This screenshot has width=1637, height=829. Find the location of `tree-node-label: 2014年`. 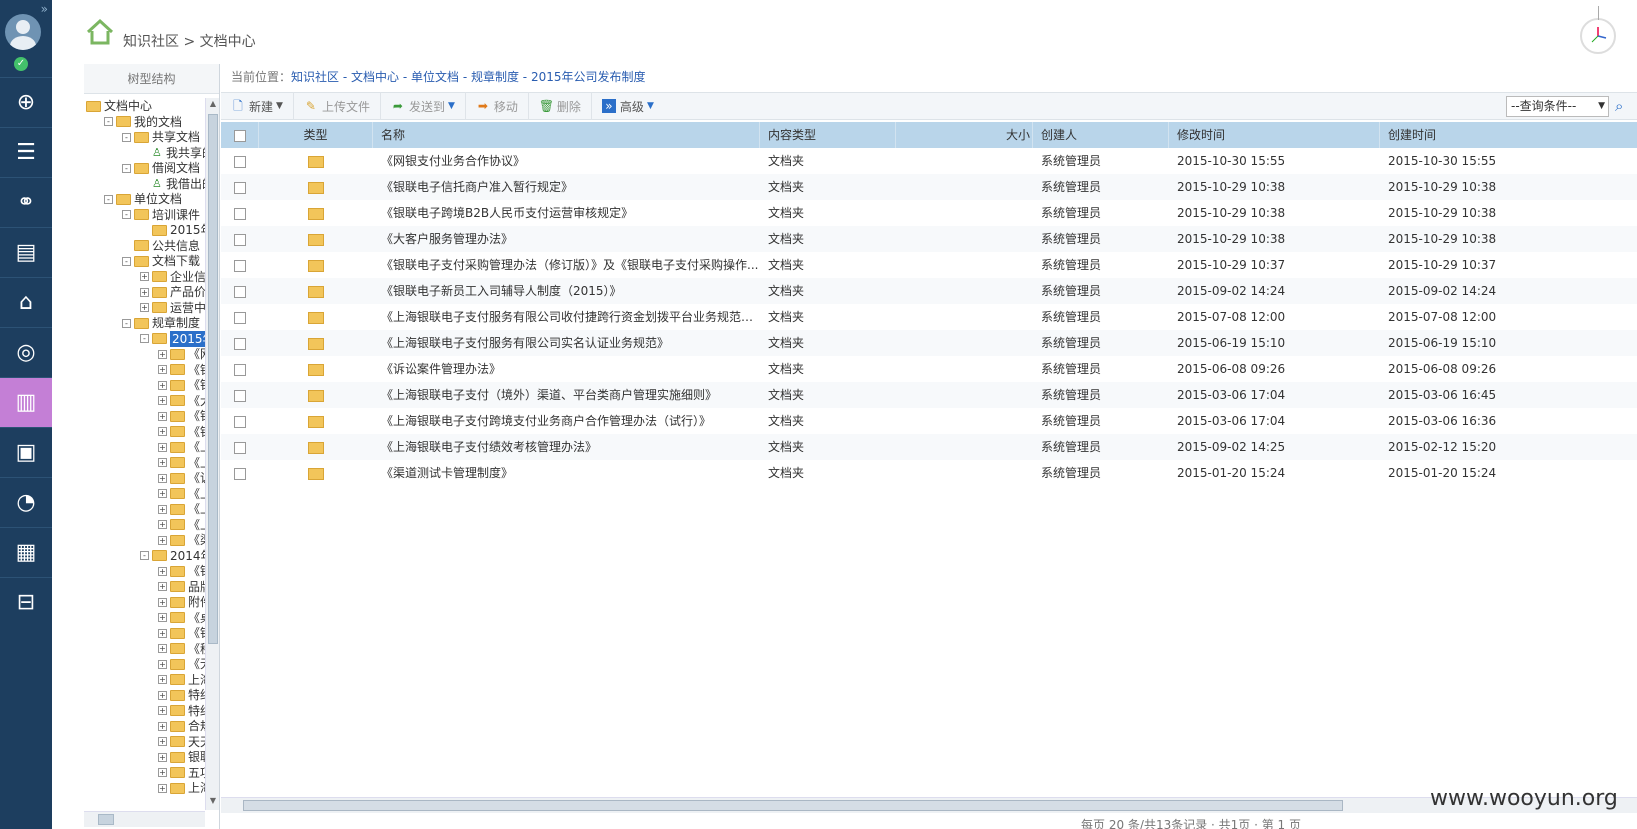

tree-node-label: 2014年 is located at coordinates (188, 556).